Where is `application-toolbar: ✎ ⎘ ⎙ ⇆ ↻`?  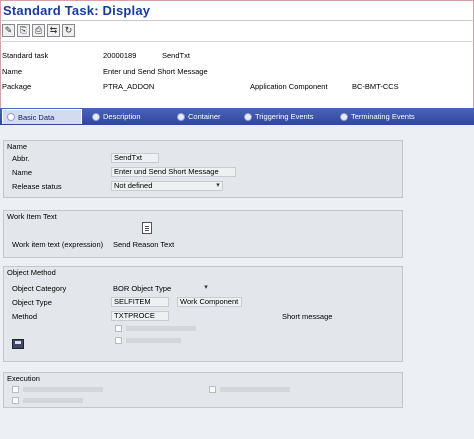 application-toolbar: ✎ ⎘ ⎙ ⇆ ↻ is located at coordinates (38, 31).